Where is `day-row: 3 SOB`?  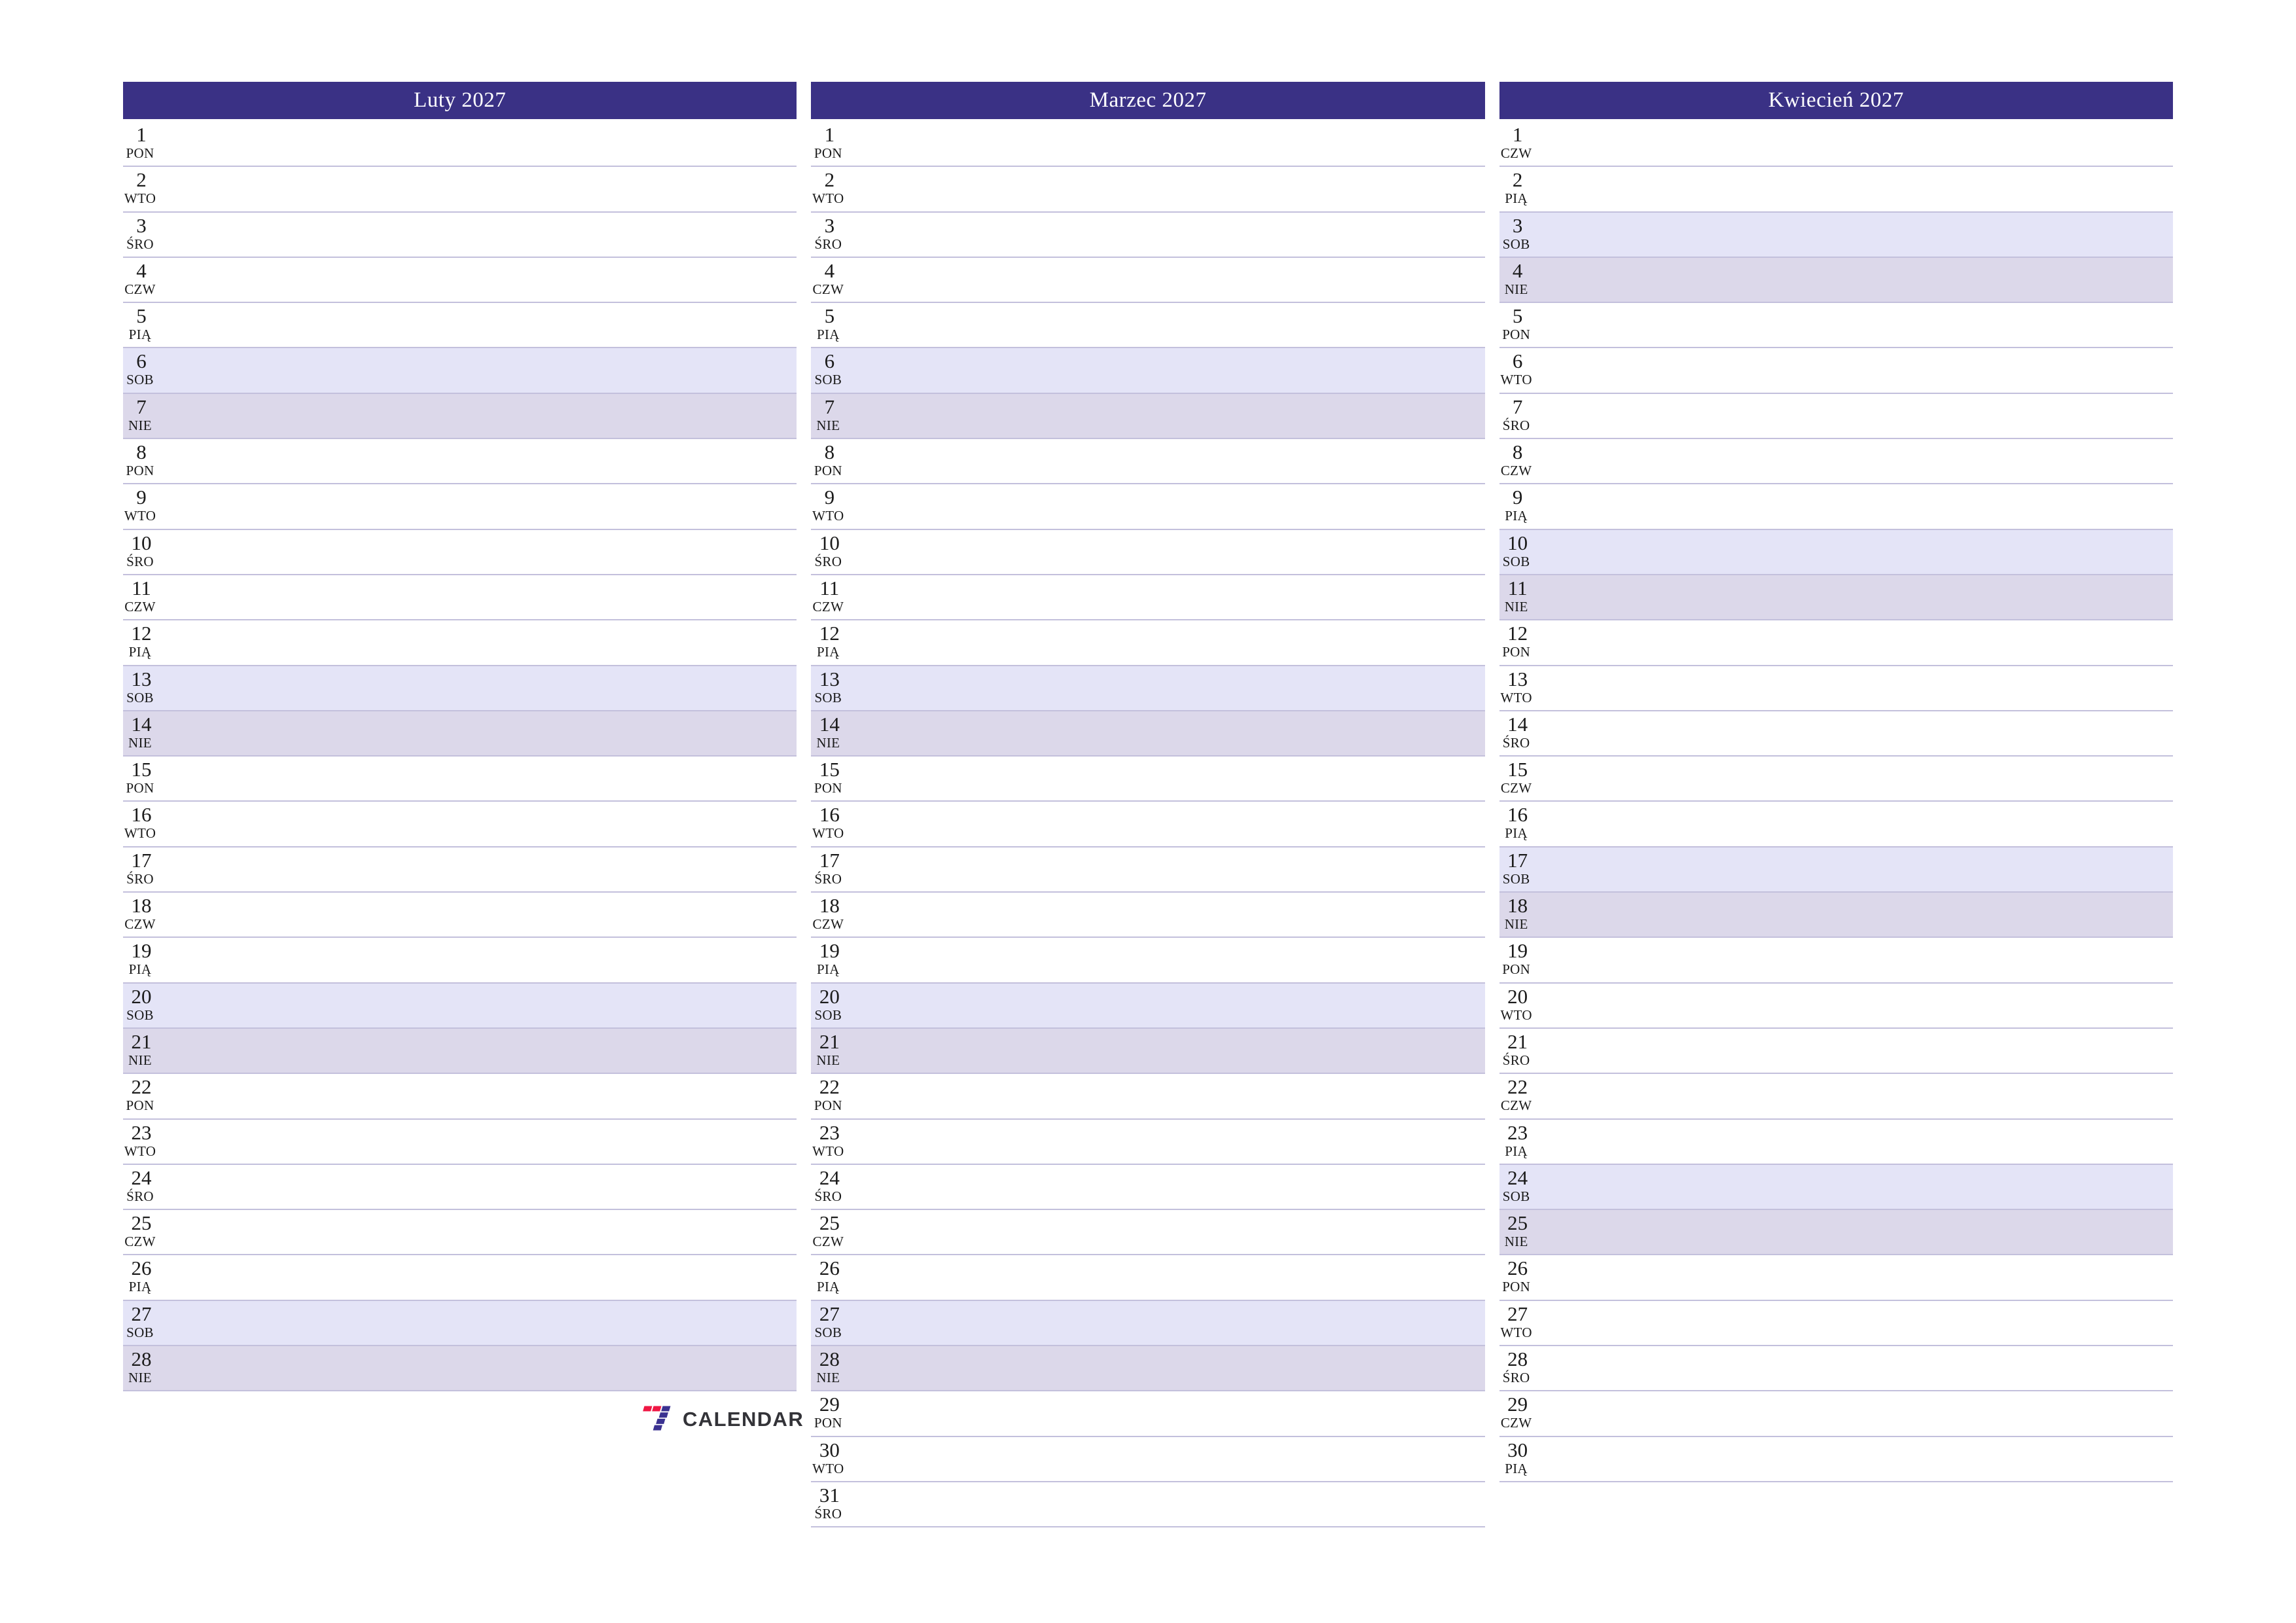 day-row: 3 SOB is located at coordinates (1836, 235).